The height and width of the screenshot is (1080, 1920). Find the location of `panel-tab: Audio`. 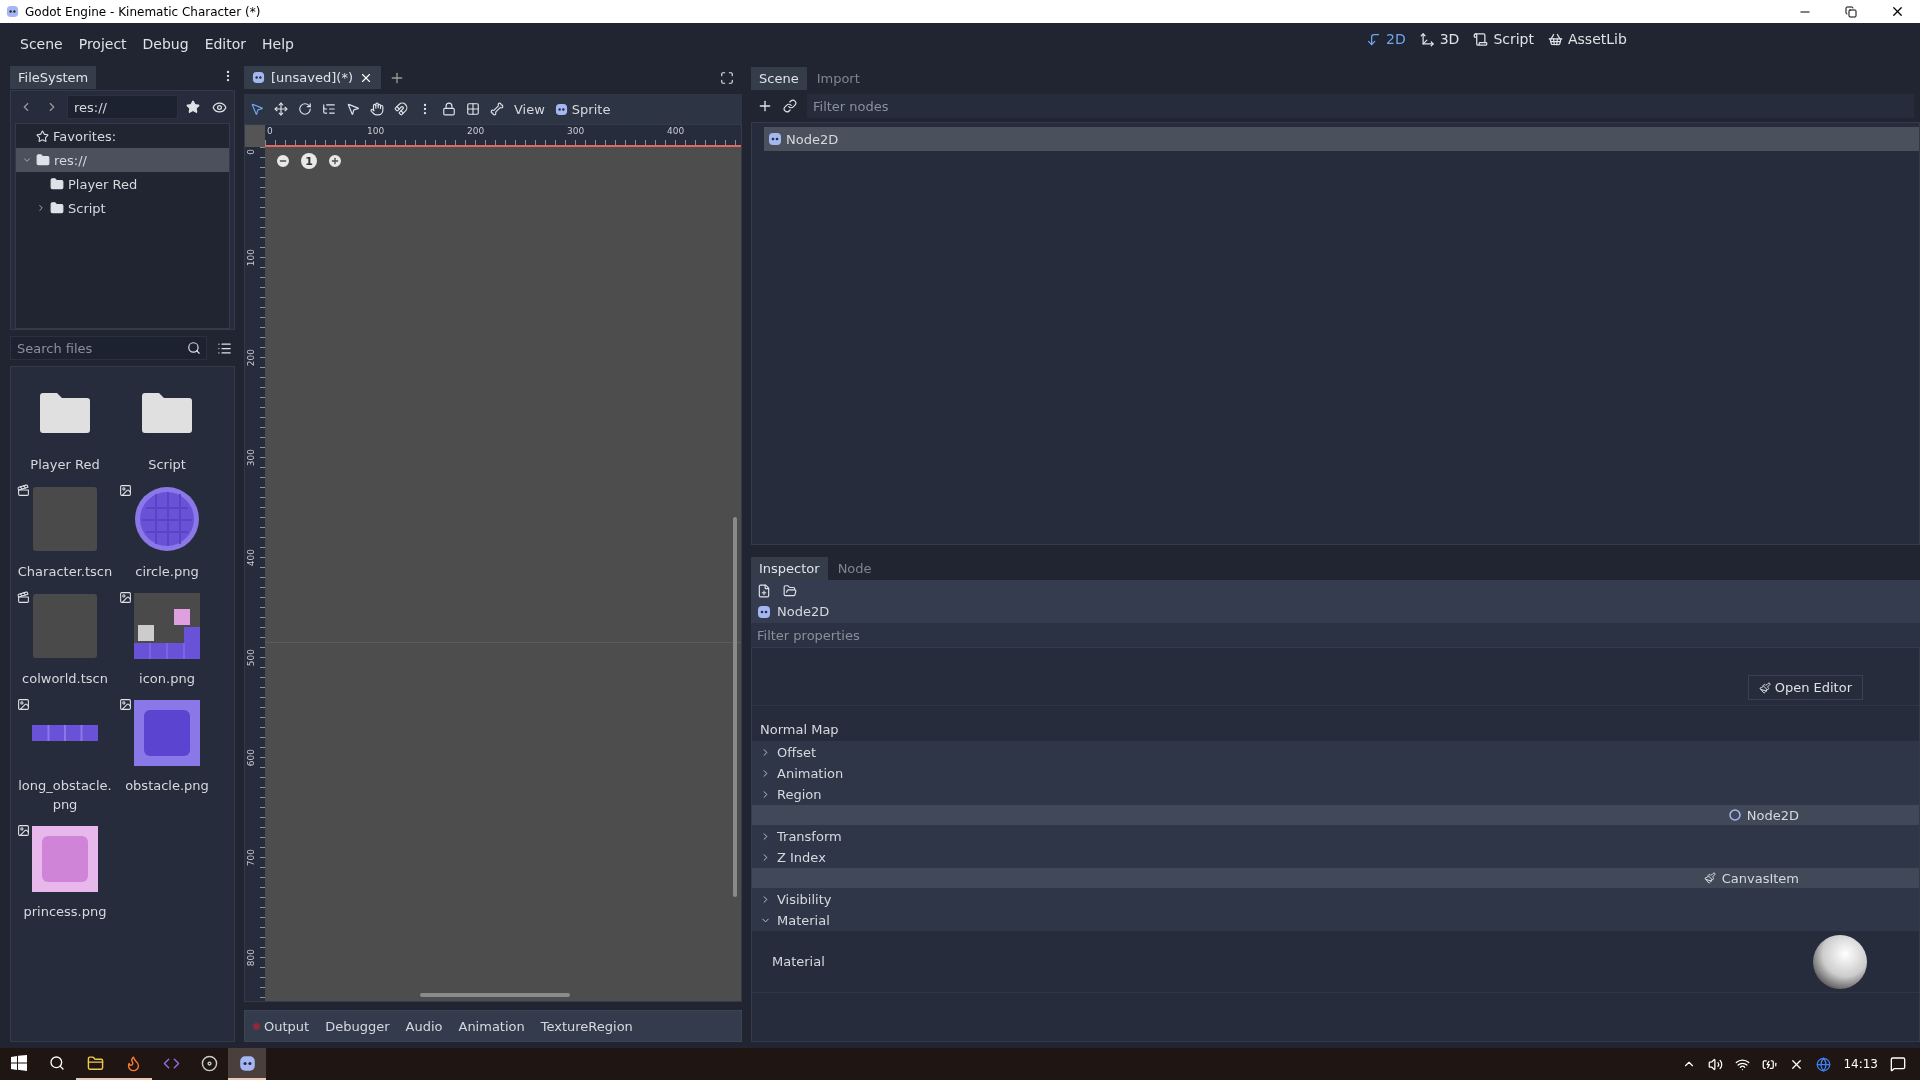

panel-tab: Audio is located at coordinates (424, 1026).